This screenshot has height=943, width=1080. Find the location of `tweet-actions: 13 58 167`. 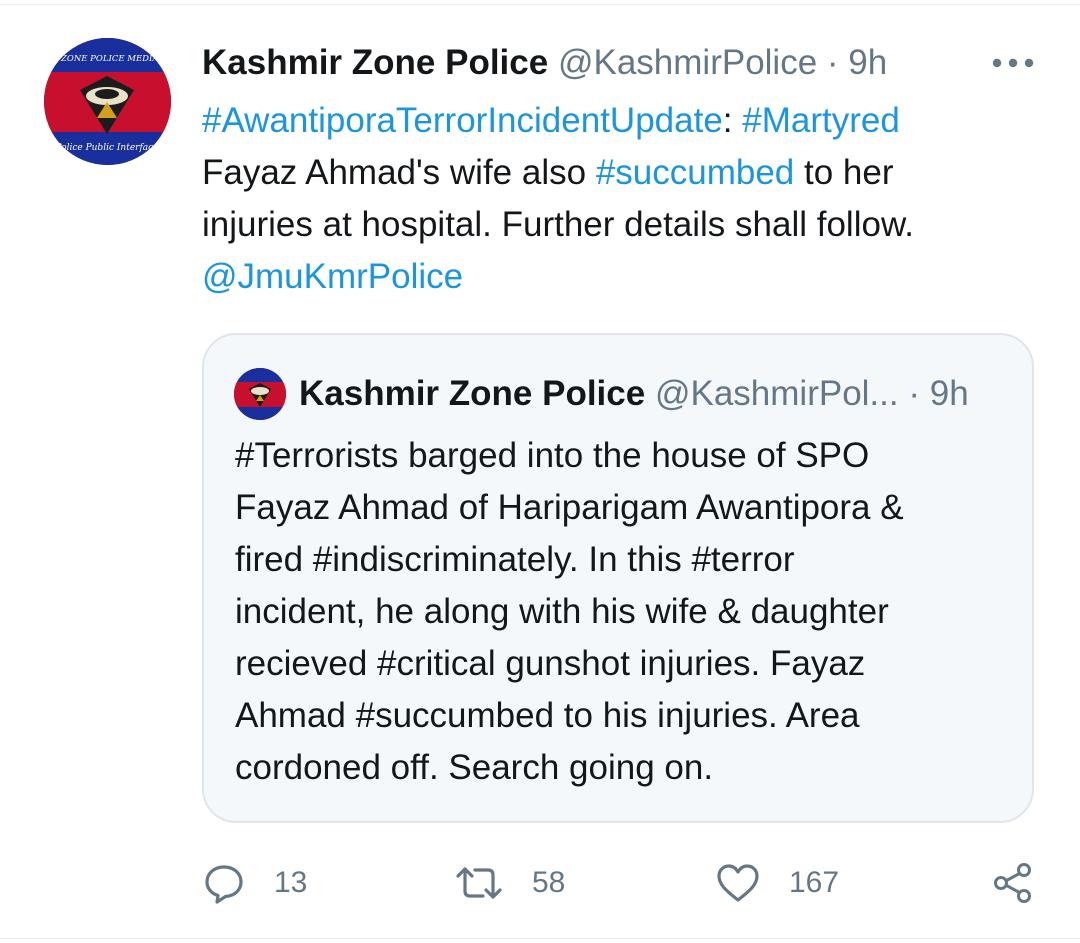

tweet-actions: 13 58 167 is located at coordinates (540, 883).